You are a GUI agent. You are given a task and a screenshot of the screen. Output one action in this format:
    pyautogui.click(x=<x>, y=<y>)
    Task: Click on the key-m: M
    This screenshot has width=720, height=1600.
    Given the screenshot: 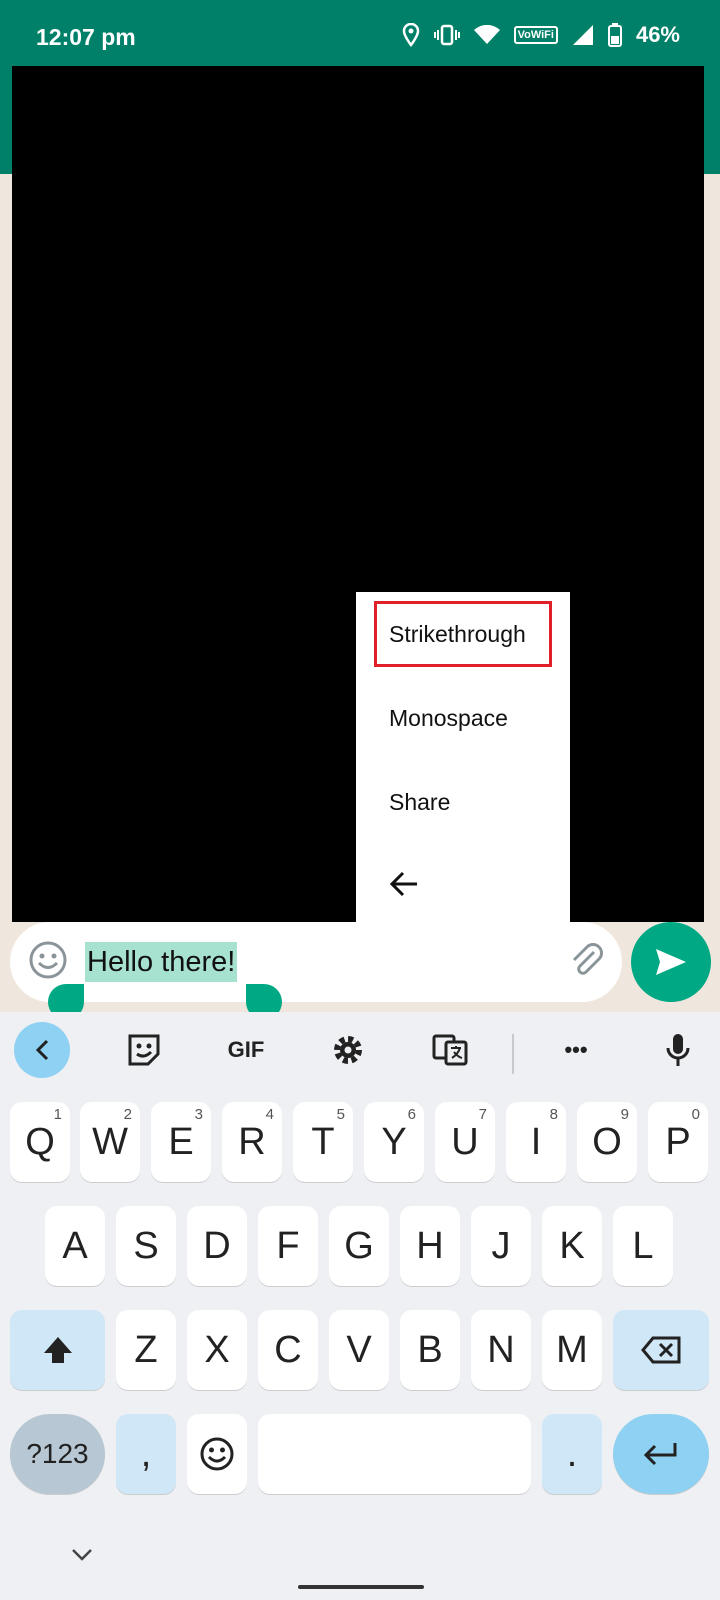 What is the action you would take?
    pyautogui.click(x=572, y=1350)
    